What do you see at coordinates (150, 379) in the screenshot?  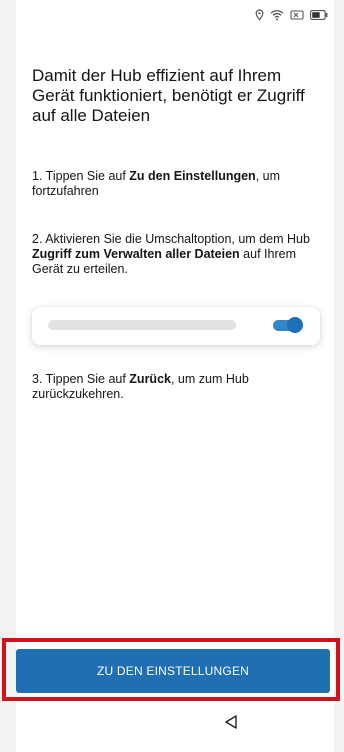 I see `step-3-emphasis: Zurück` at bounding box center [150, 379].